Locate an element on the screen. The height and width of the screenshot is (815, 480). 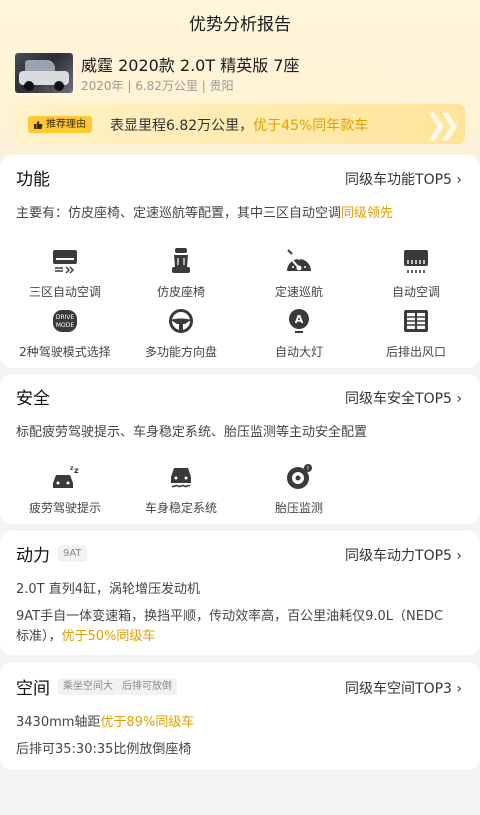
feature-item: DRIVE MODE 2种驾驶模式选择 is located at coordinates (65, 333).